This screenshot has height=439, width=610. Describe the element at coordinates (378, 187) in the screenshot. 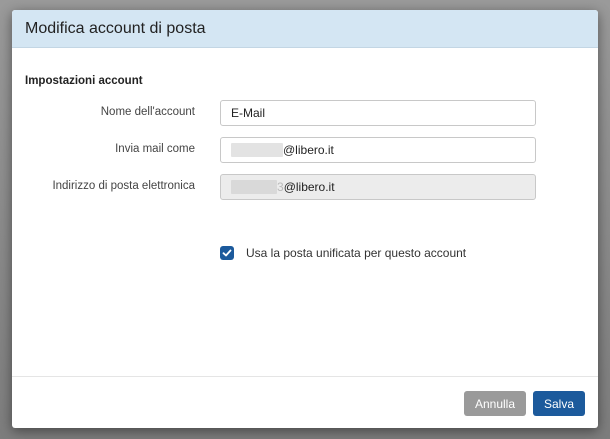

I see `email-address-field: 3 @libero.it` at that location.